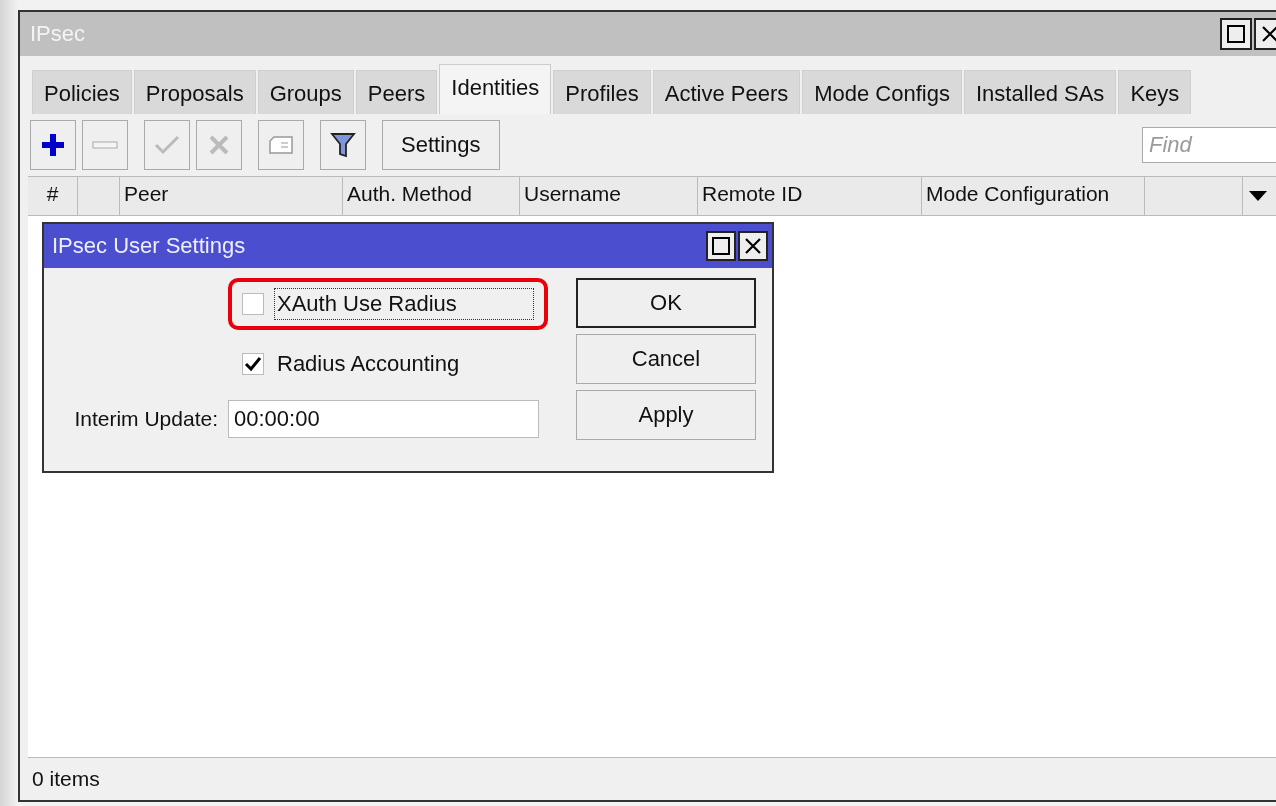 This screenshot has width=1276, height=806. What do you see at coordinates (145, 419) in the screenshot?
I see `field-label: Interim Update:` at bounding box center [145, 419].